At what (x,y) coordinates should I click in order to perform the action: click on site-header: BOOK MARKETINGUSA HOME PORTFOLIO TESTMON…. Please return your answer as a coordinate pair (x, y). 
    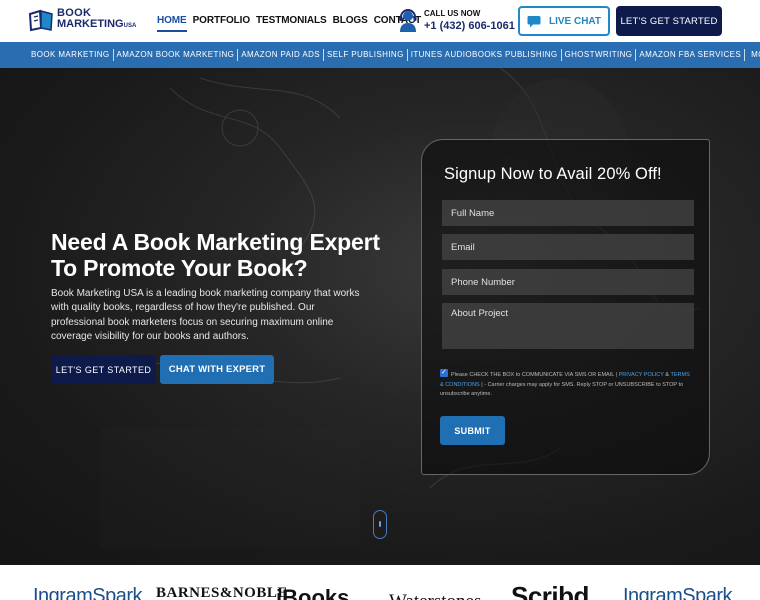
    Looking at the image, I should click on (380, 21).